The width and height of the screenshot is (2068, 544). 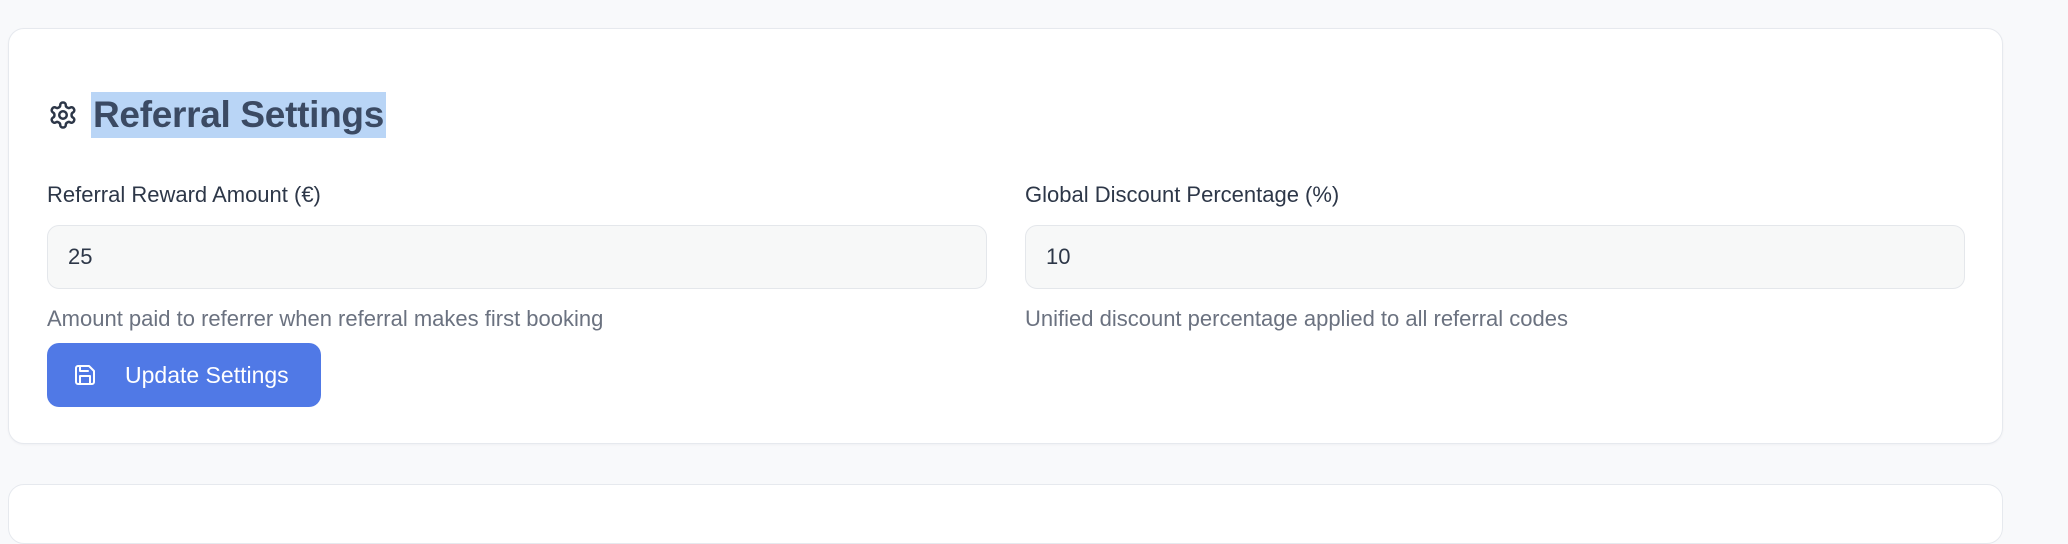 What do you see at coordinates (207, 374) in the screenshot?
I see `update-settings-label: Update Settings` at bounding box center [207, 374].